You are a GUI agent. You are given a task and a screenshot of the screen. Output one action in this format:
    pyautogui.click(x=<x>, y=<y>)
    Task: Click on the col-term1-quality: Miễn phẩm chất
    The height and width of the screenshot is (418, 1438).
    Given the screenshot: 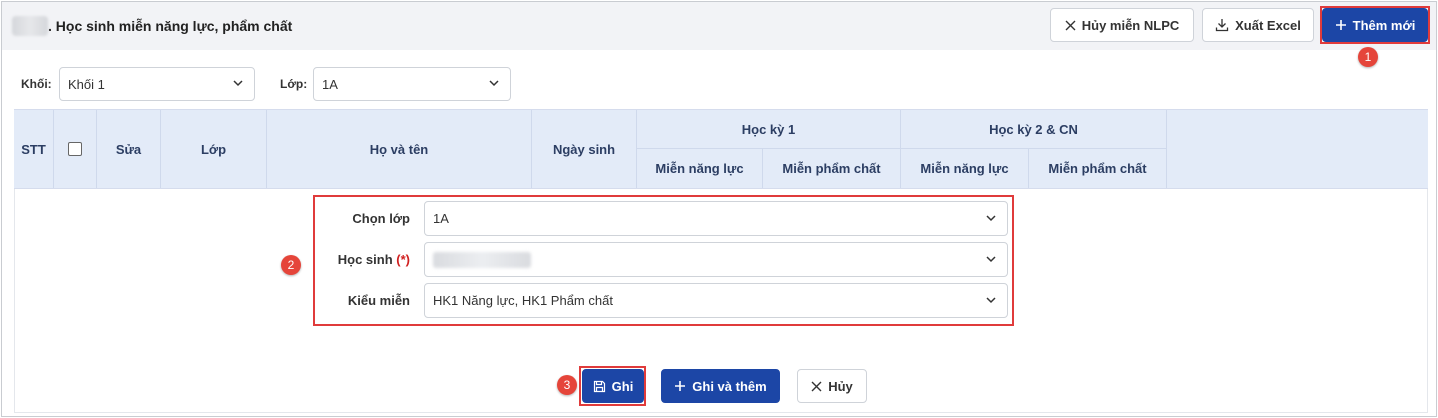 What is the action you would take?
    pyautogui.click(x=832, y=168)
    